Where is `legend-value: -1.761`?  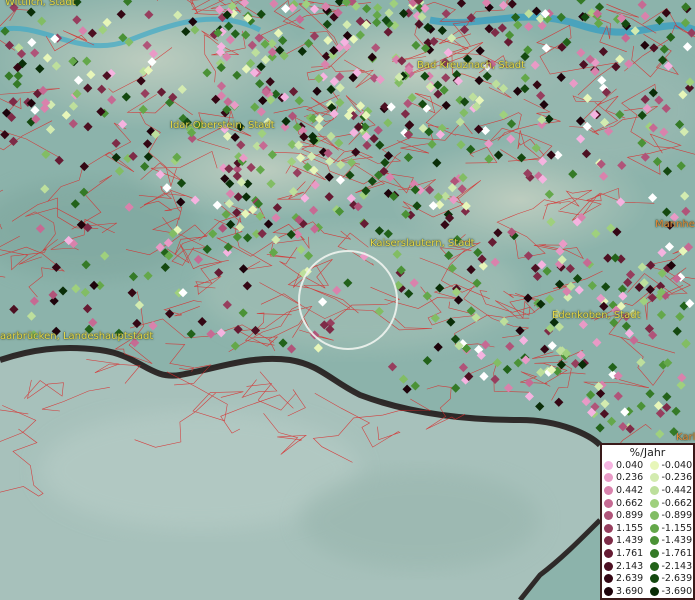 legend-value: -1.761 is located at coordinates (677, 553).